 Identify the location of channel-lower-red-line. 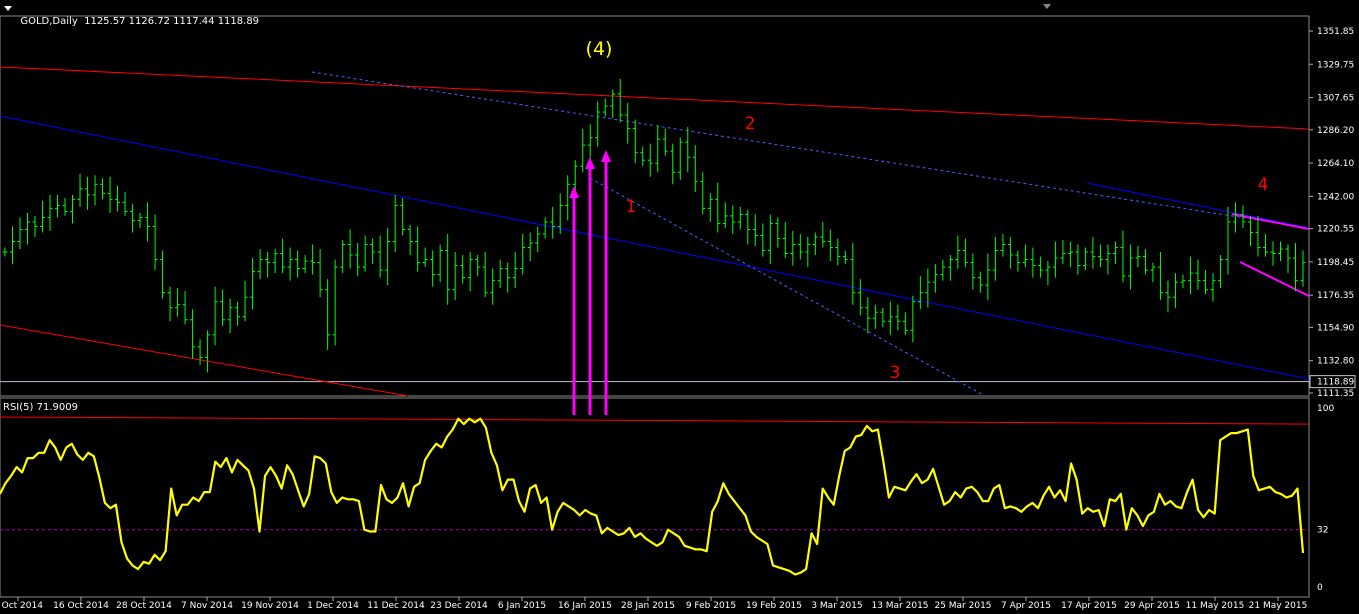
(204, 360).